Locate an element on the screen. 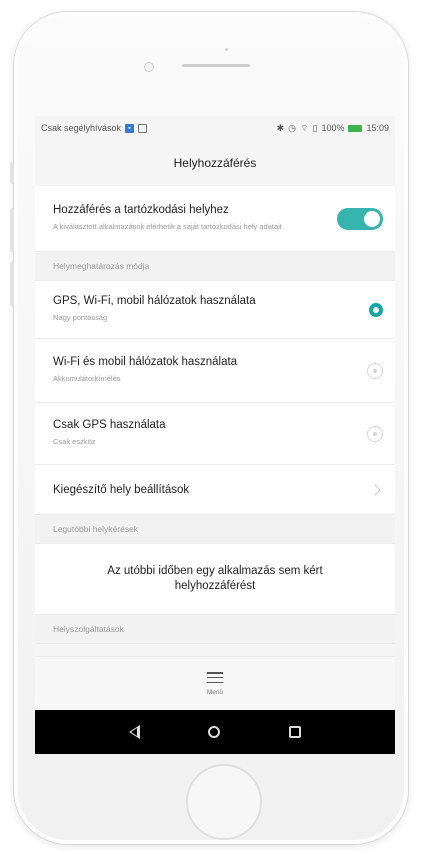 The width and height of the screenshot is (422, 854). sim-icon: ▯ is located at coordinates (315, 127).